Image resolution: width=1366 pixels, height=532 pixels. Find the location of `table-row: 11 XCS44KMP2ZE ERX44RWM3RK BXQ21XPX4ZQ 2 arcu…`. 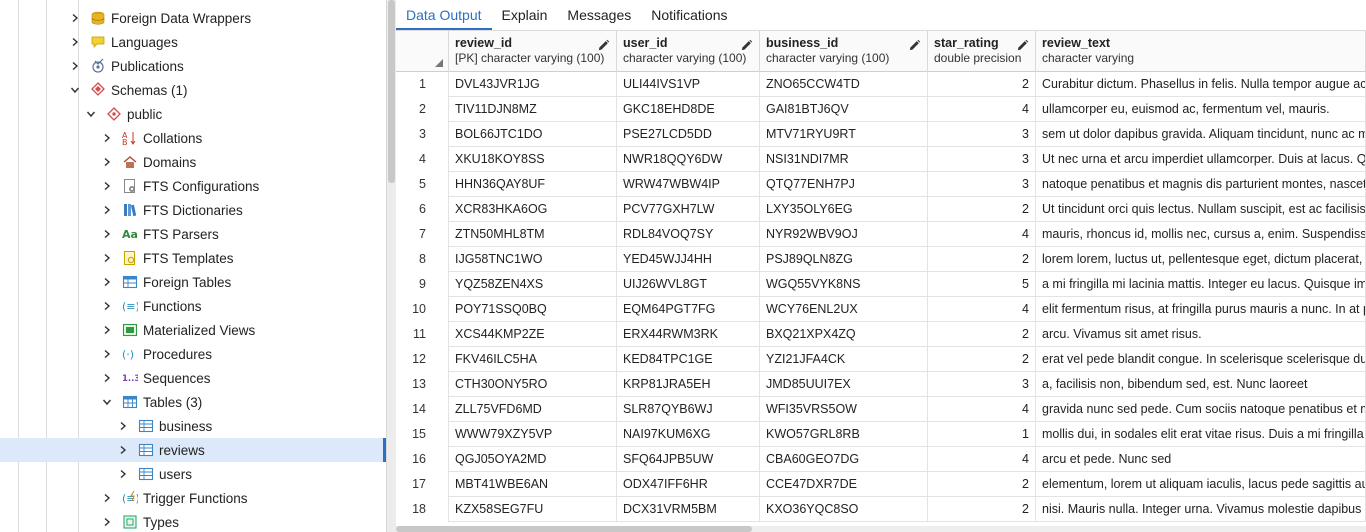

table-row: 11 XCS44KMP2ZE ERX44RWM3RK BXQ21XPX4ZQ 2 arcu… is located at coordinates (881, 334).